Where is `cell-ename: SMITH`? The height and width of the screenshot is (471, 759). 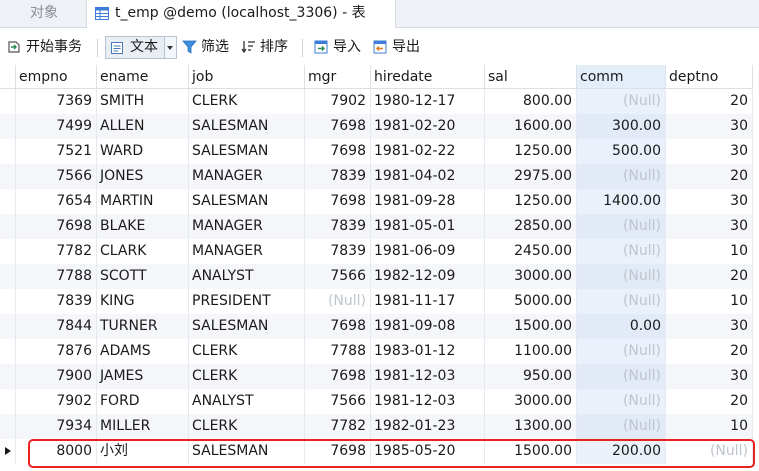 cell-ename: SMITH is located at coordinates (143, 101).